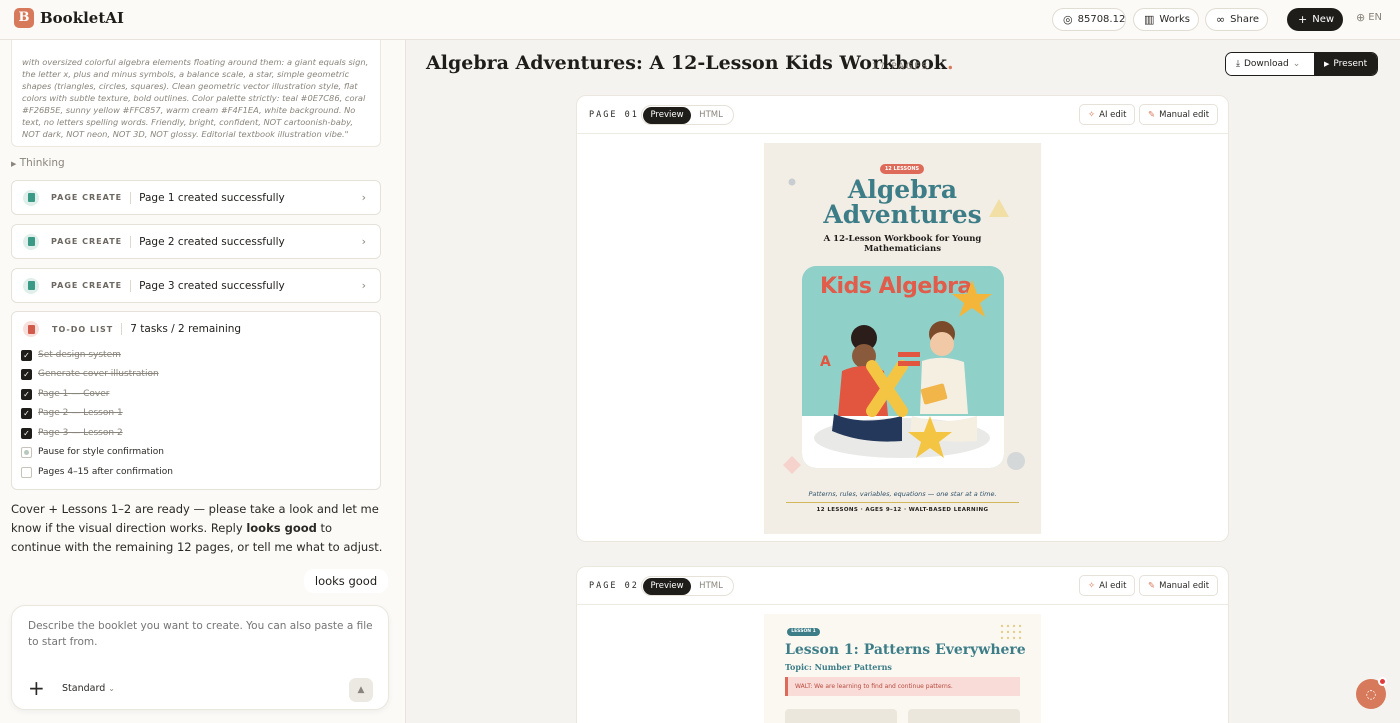 The width and height of the screenshot is (1400, 723). Describe the element at coordinates (36, 688) in the screenshot. I see `attach-plus-icon: +` at that location.